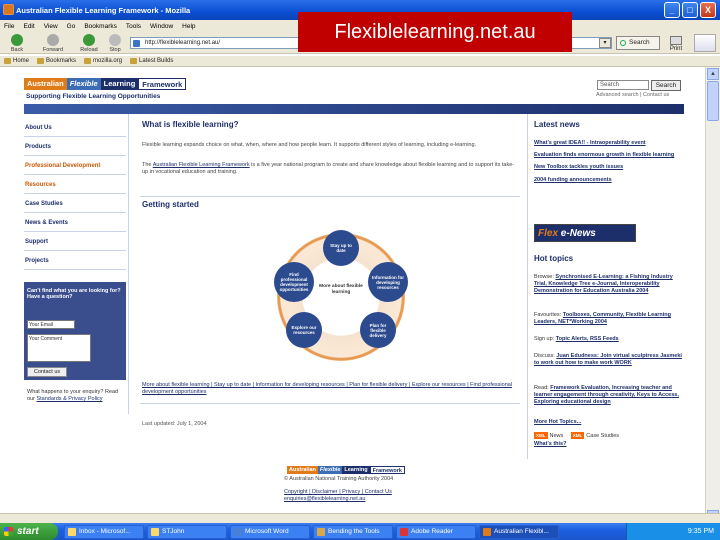  What do you see at coordinates (103, 61) in the screenshot?
I see `bookmark-mozilla-org: mozilla.org` at bounding box center [103, 61].